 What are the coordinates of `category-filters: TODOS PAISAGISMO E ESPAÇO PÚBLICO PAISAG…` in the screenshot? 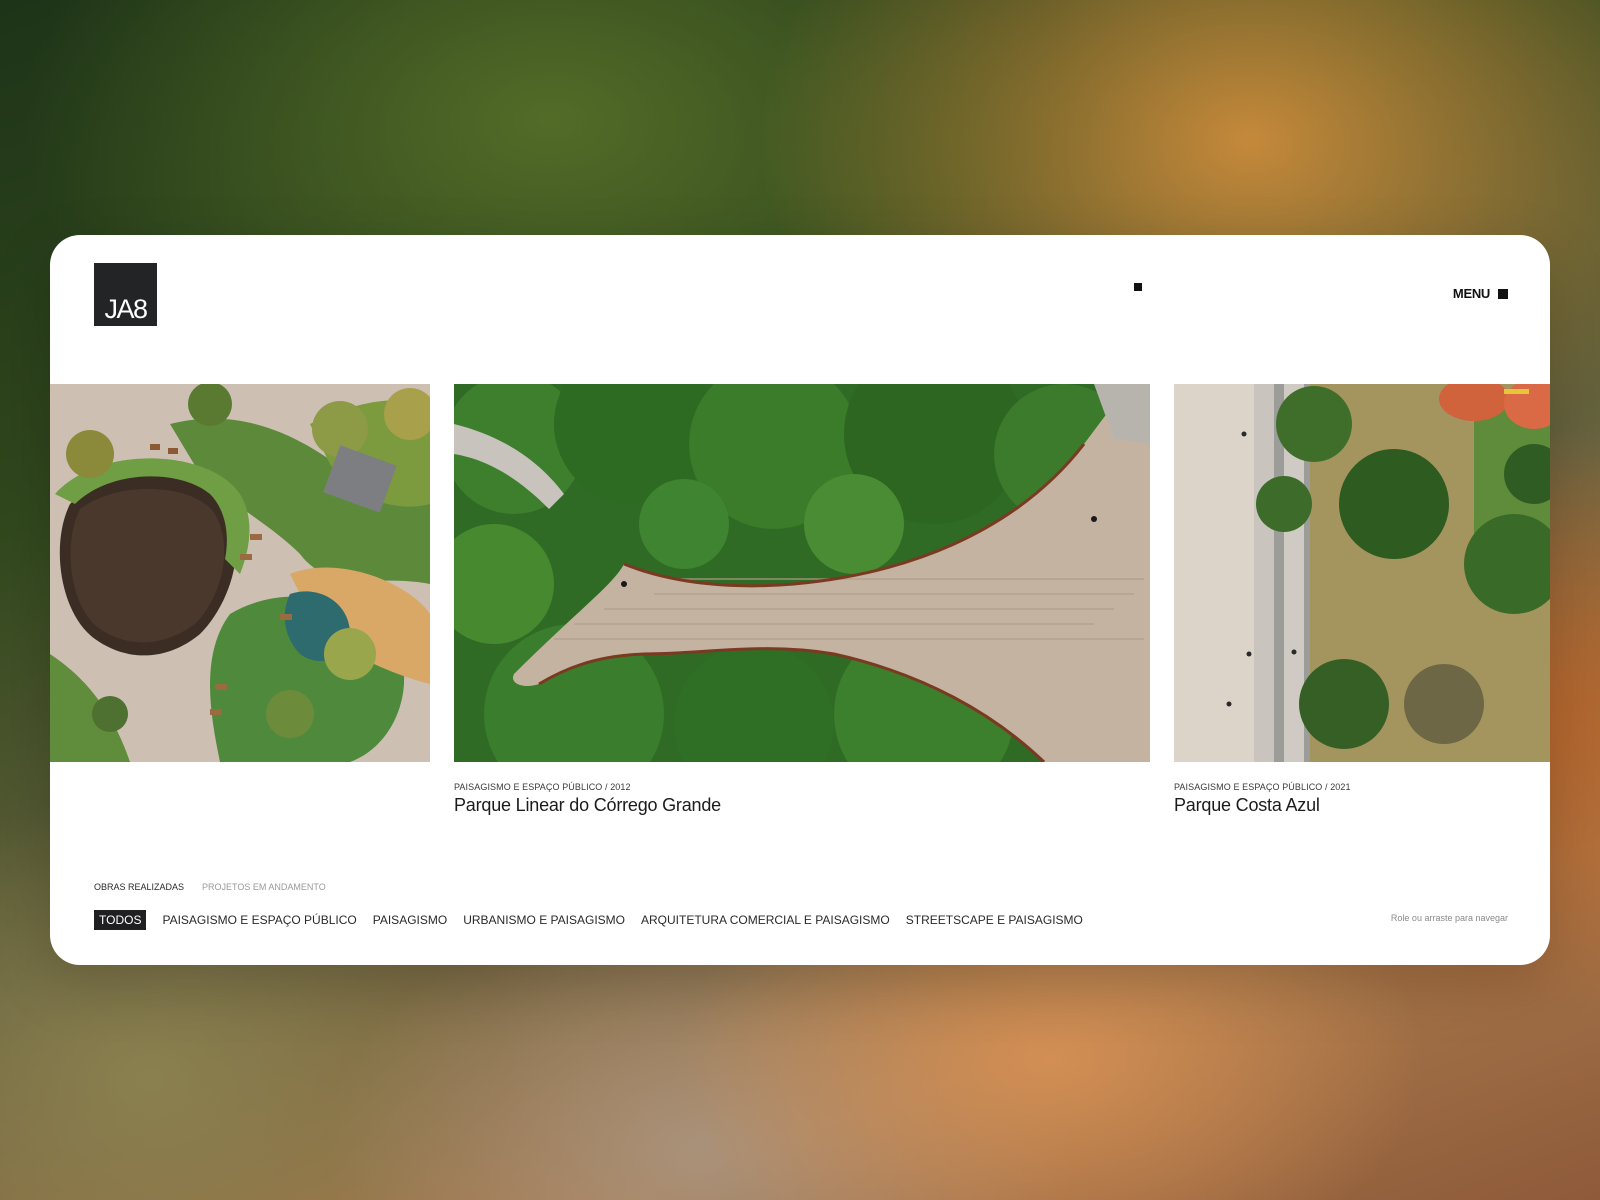 It's located at (588, 920).